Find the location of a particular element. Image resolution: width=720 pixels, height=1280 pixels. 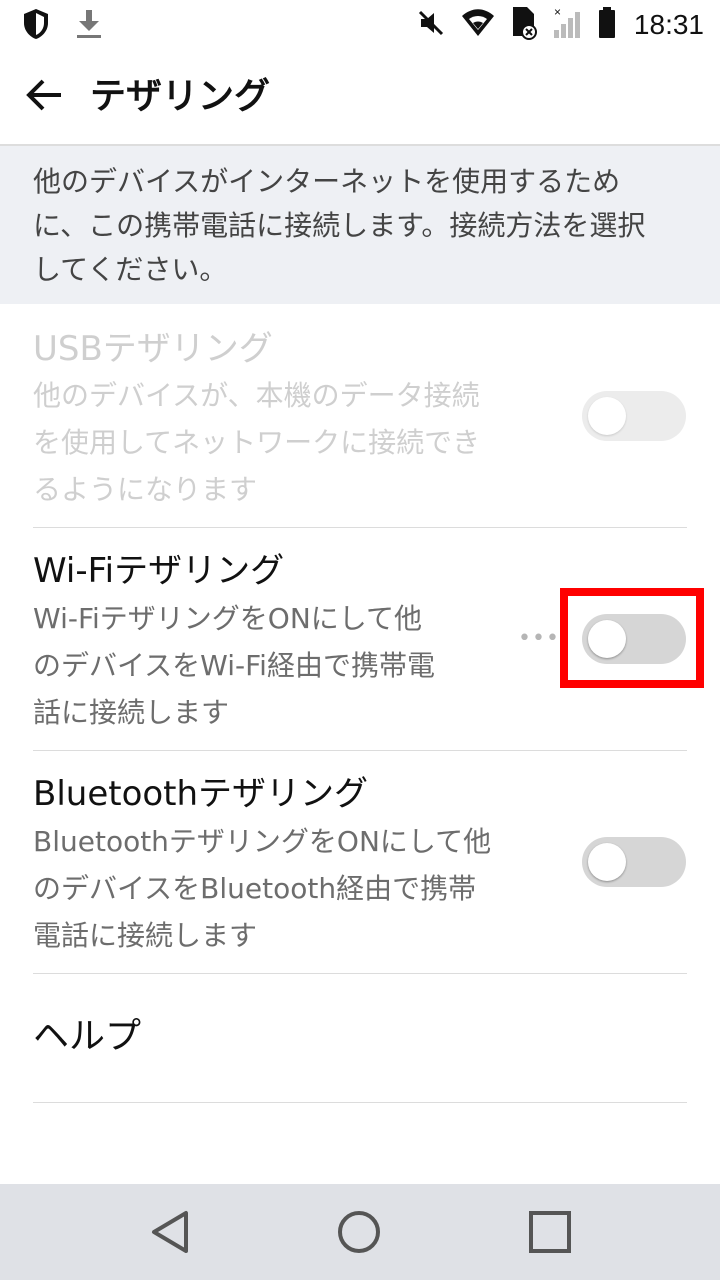

nav-recents-button is located at coordinates (550, 1234).